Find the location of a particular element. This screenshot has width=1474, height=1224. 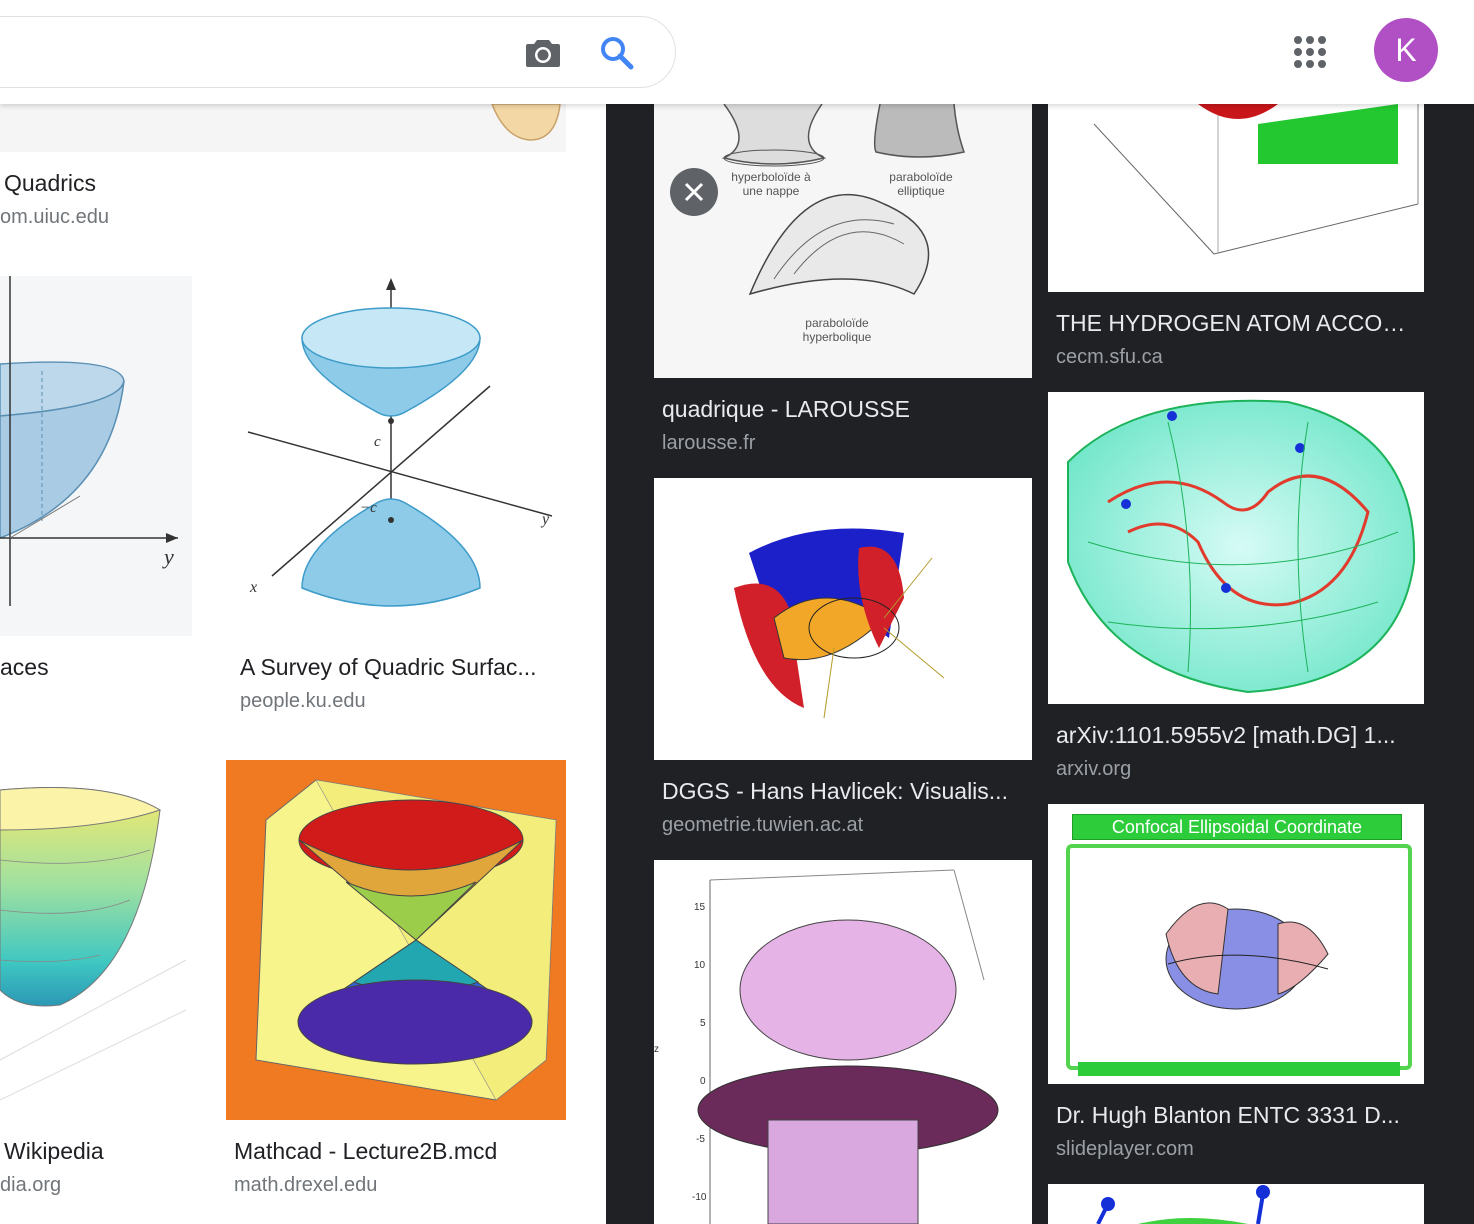

search-input is located at coordinates (231, 52).